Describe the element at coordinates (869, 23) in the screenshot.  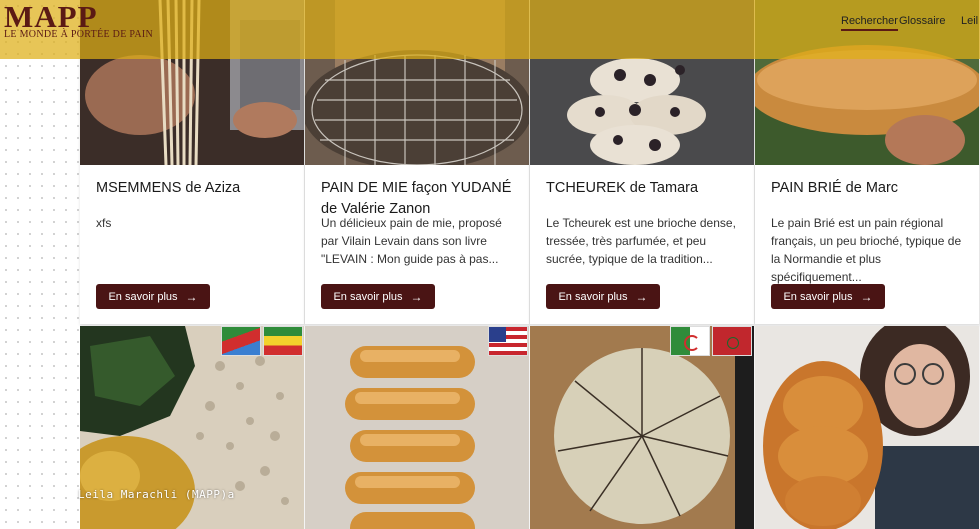
I see `nav-link-rechercher: Rechercher` at that location.